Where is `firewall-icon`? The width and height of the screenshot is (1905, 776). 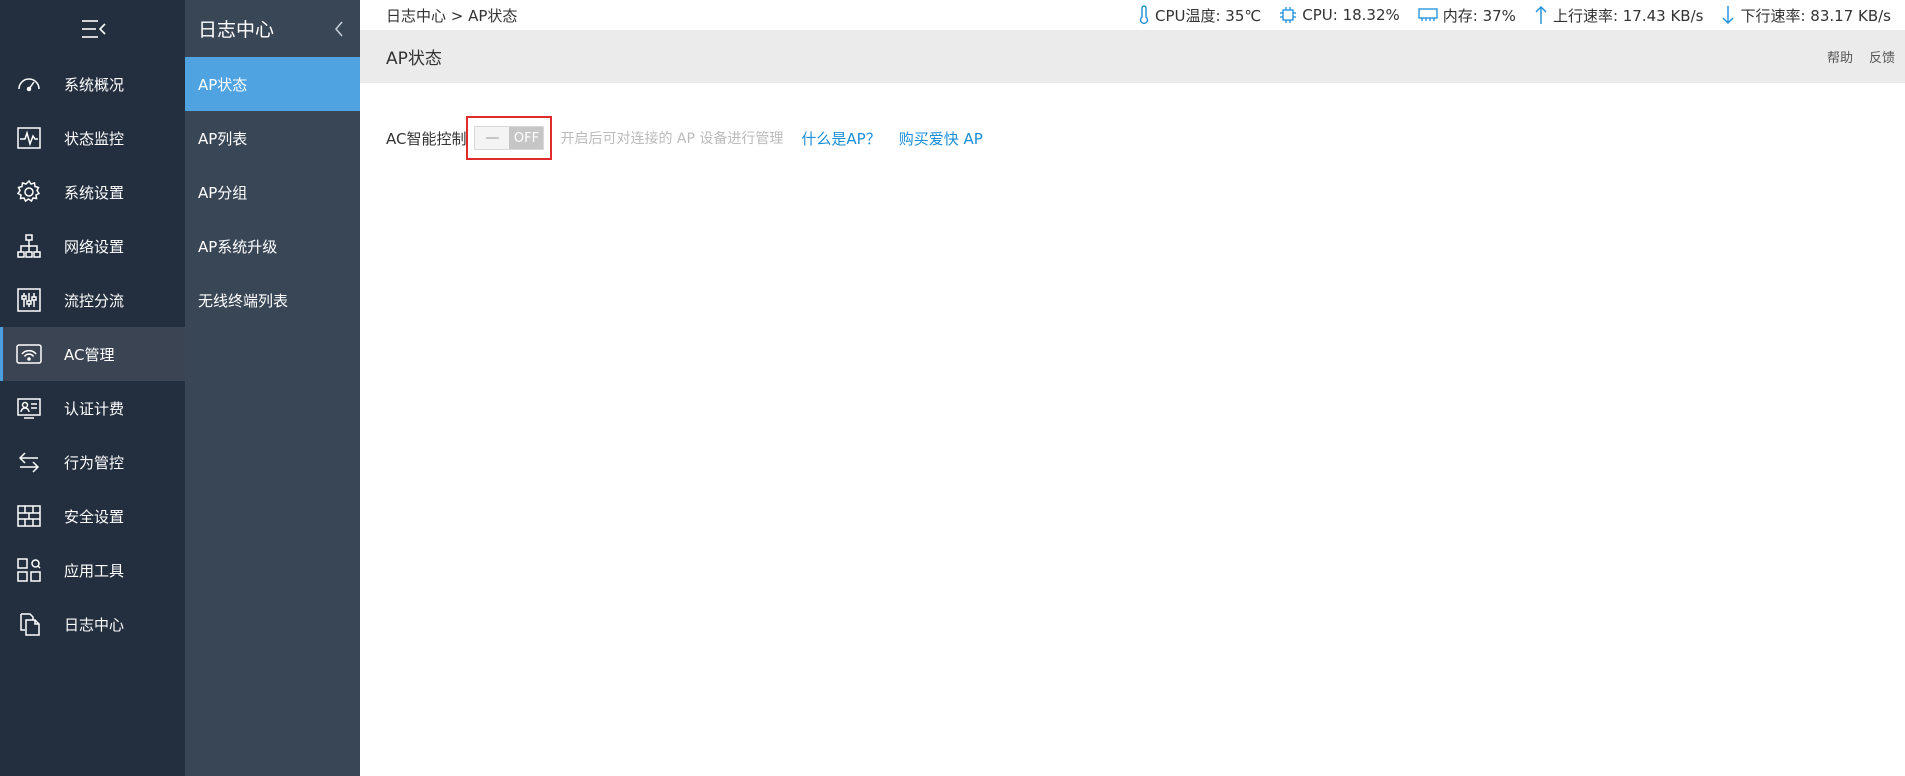 firewall-icon is located at coordinates (29, 516).